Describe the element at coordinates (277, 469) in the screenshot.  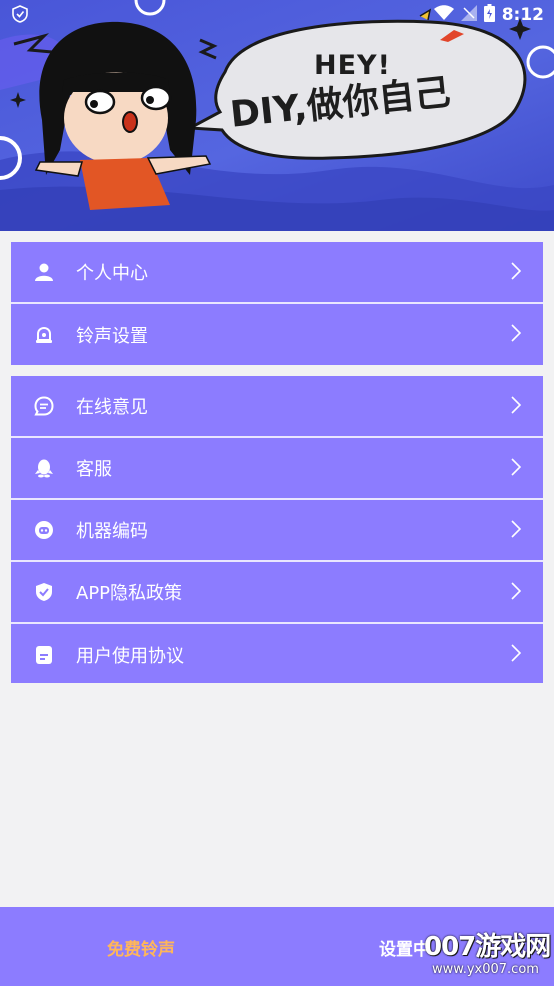
I see `menu-item-customer-service: 客服` at that location.